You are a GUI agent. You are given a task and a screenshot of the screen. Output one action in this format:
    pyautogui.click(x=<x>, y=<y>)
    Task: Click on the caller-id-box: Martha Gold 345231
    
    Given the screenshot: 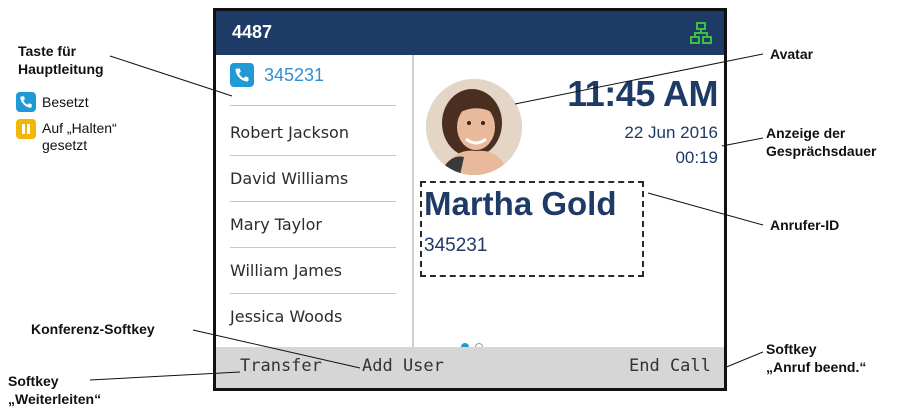 What is the action you would take?
    pyautogui.click(x=532, y=229)
    